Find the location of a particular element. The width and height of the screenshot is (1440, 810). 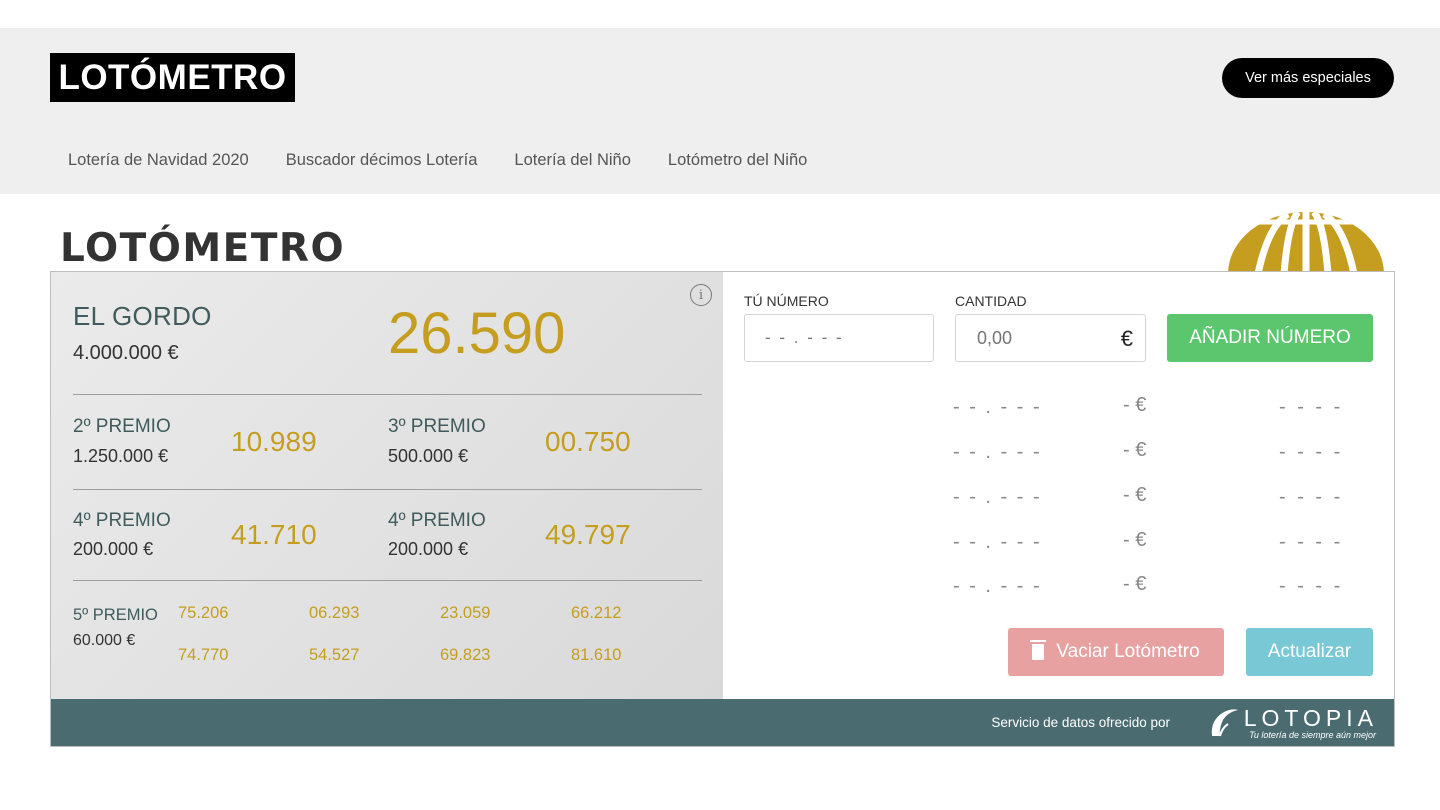

lotopia-logo-icon is located at coordinates (1224, 723).